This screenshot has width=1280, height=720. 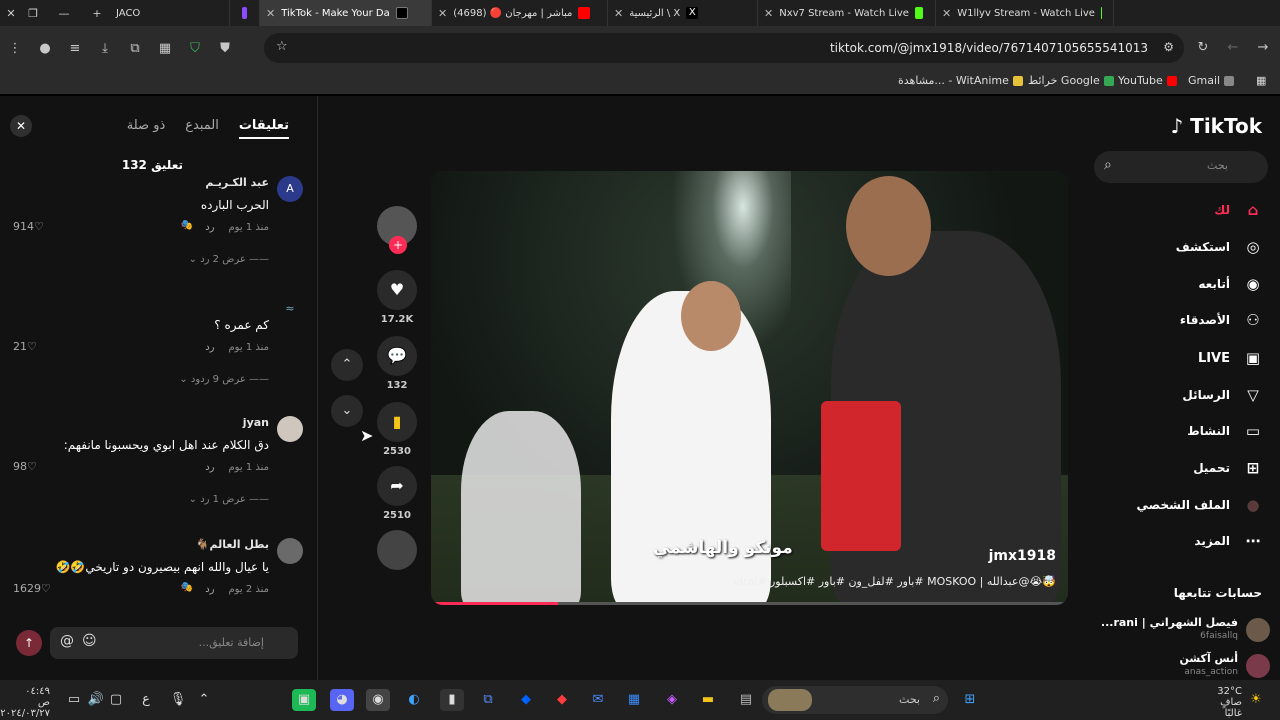 What do you see at coordinates (1211, 80) in the screenshot?
I see `bookmark-gmail: Gmail` at bounding box center [1211, 80].